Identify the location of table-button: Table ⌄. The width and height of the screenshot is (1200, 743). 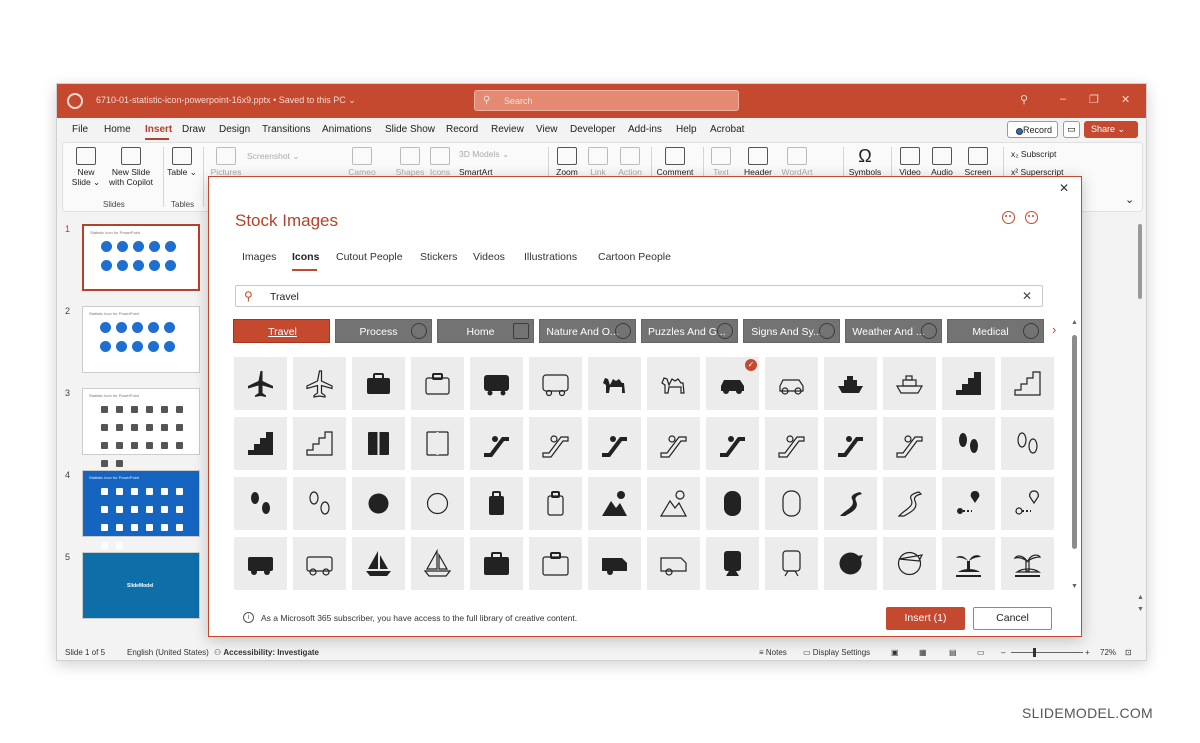
(182, 162).